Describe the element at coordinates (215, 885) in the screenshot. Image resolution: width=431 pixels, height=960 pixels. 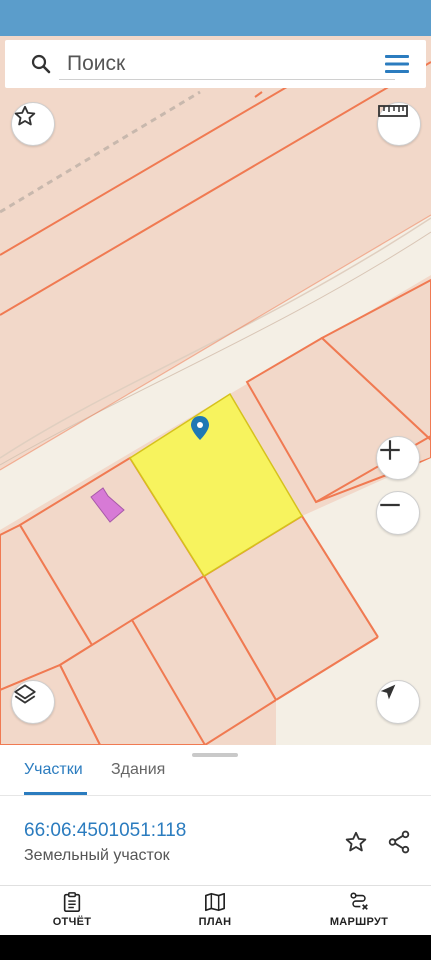
I see `nav-divider` at that location.